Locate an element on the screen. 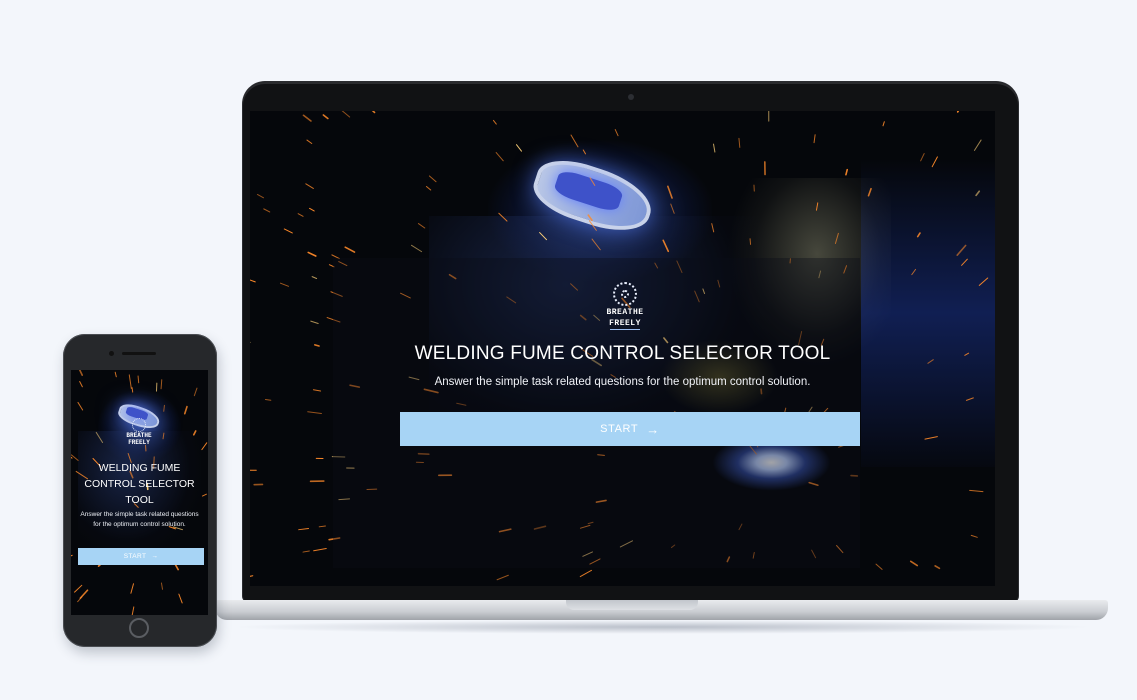 The height and width of the screenshot is (700, 1137). phone-start-button-label: START is located at coordinates (135, 556).